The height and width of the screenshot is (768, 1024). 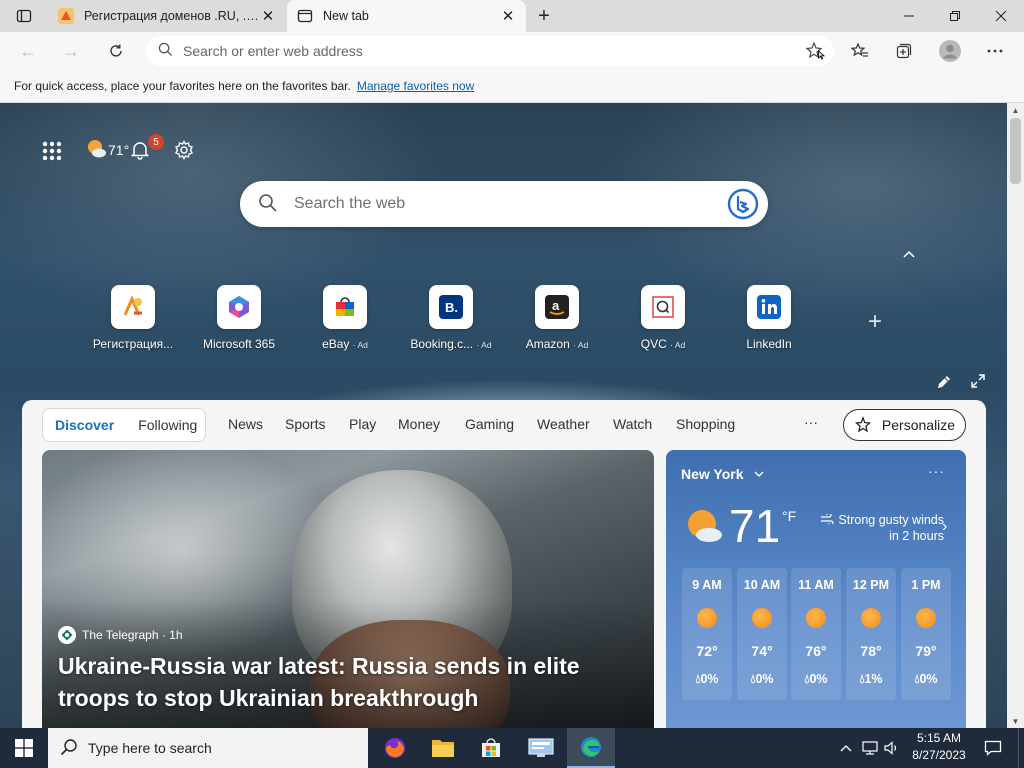 I want to click on address-input, so click(x=508, y=51).